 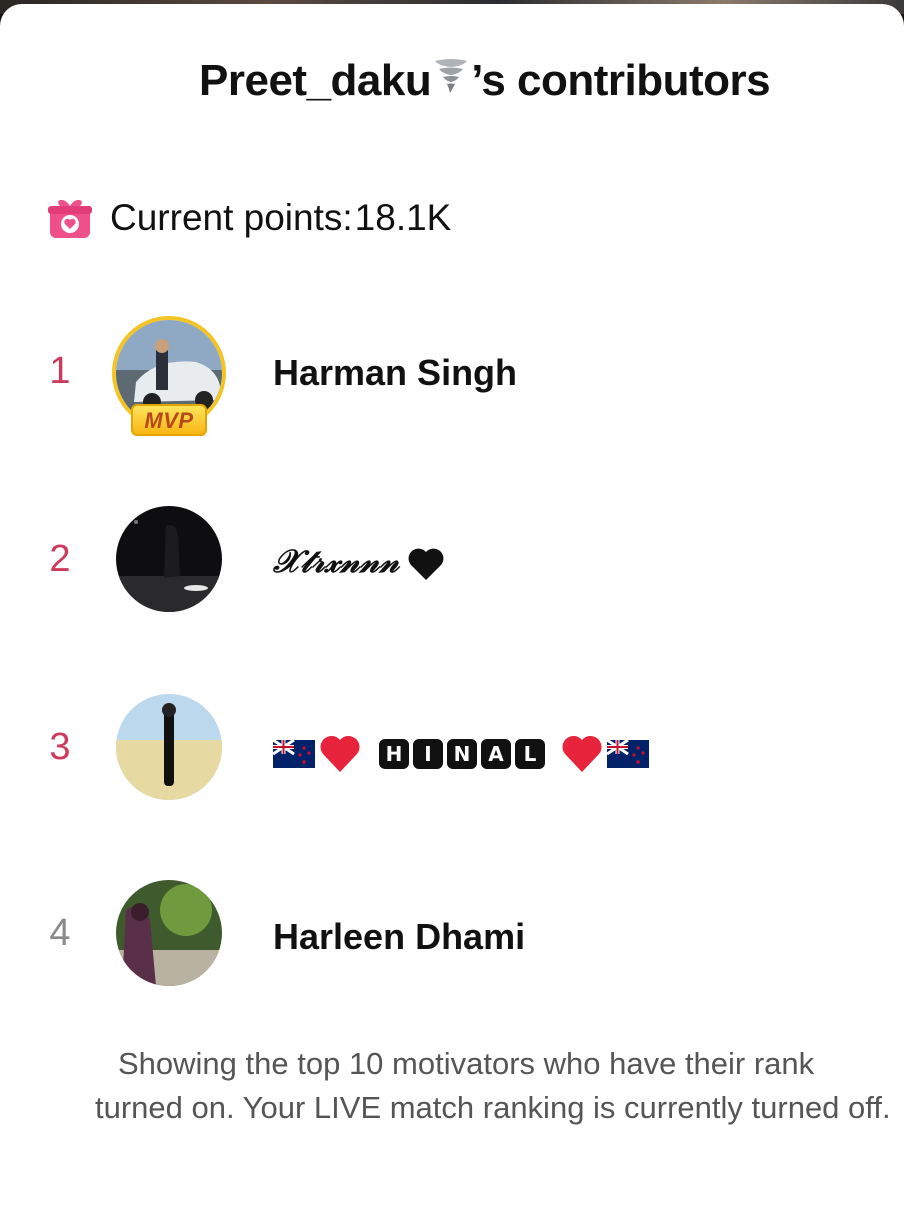 I want to click on contributor-name: Harleen Dhami, so click(x=399, y=936).